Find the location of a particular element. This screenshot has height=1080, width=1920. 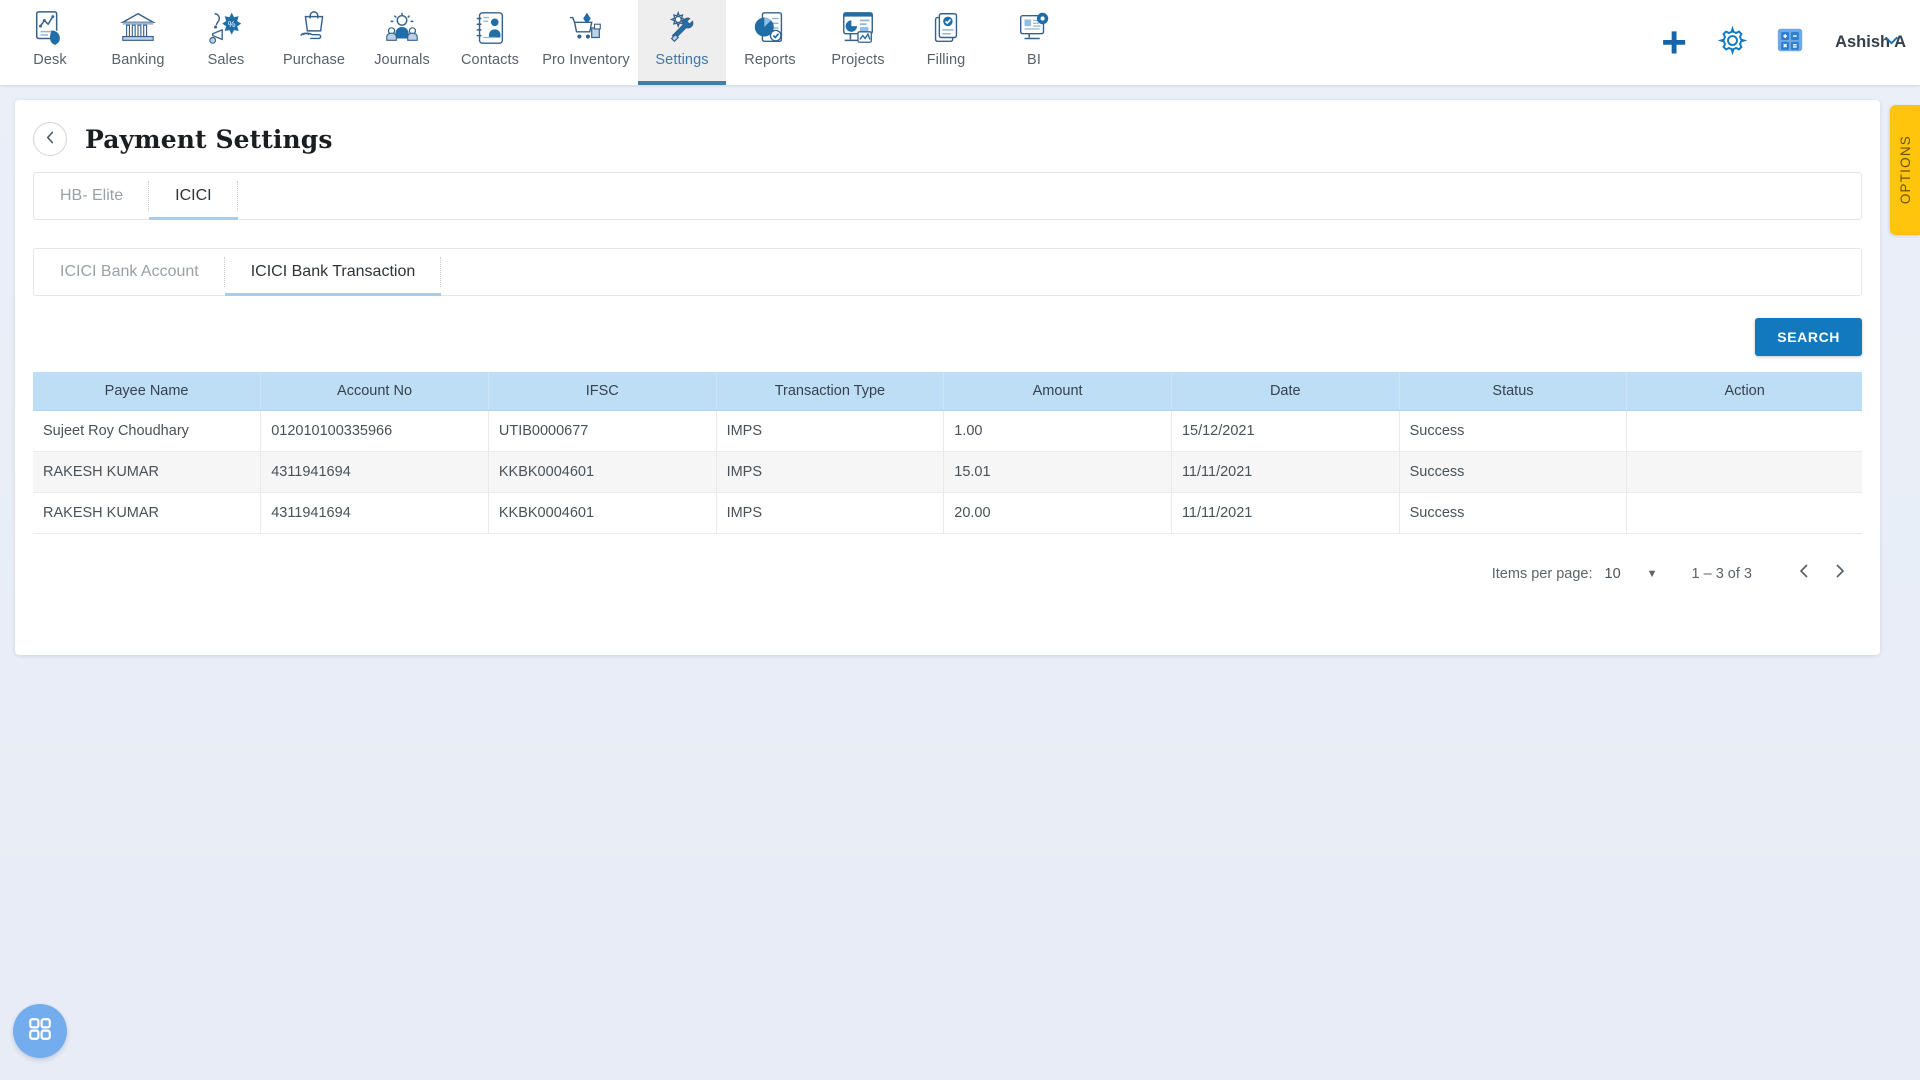

tab-icici-label: ICICI is located at coordinates (193, 195).